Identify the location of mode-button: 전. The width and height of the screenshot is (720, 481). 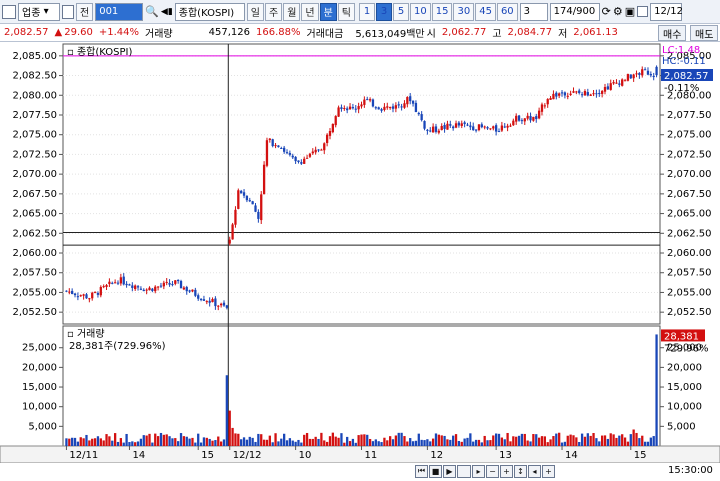
(85, 11).